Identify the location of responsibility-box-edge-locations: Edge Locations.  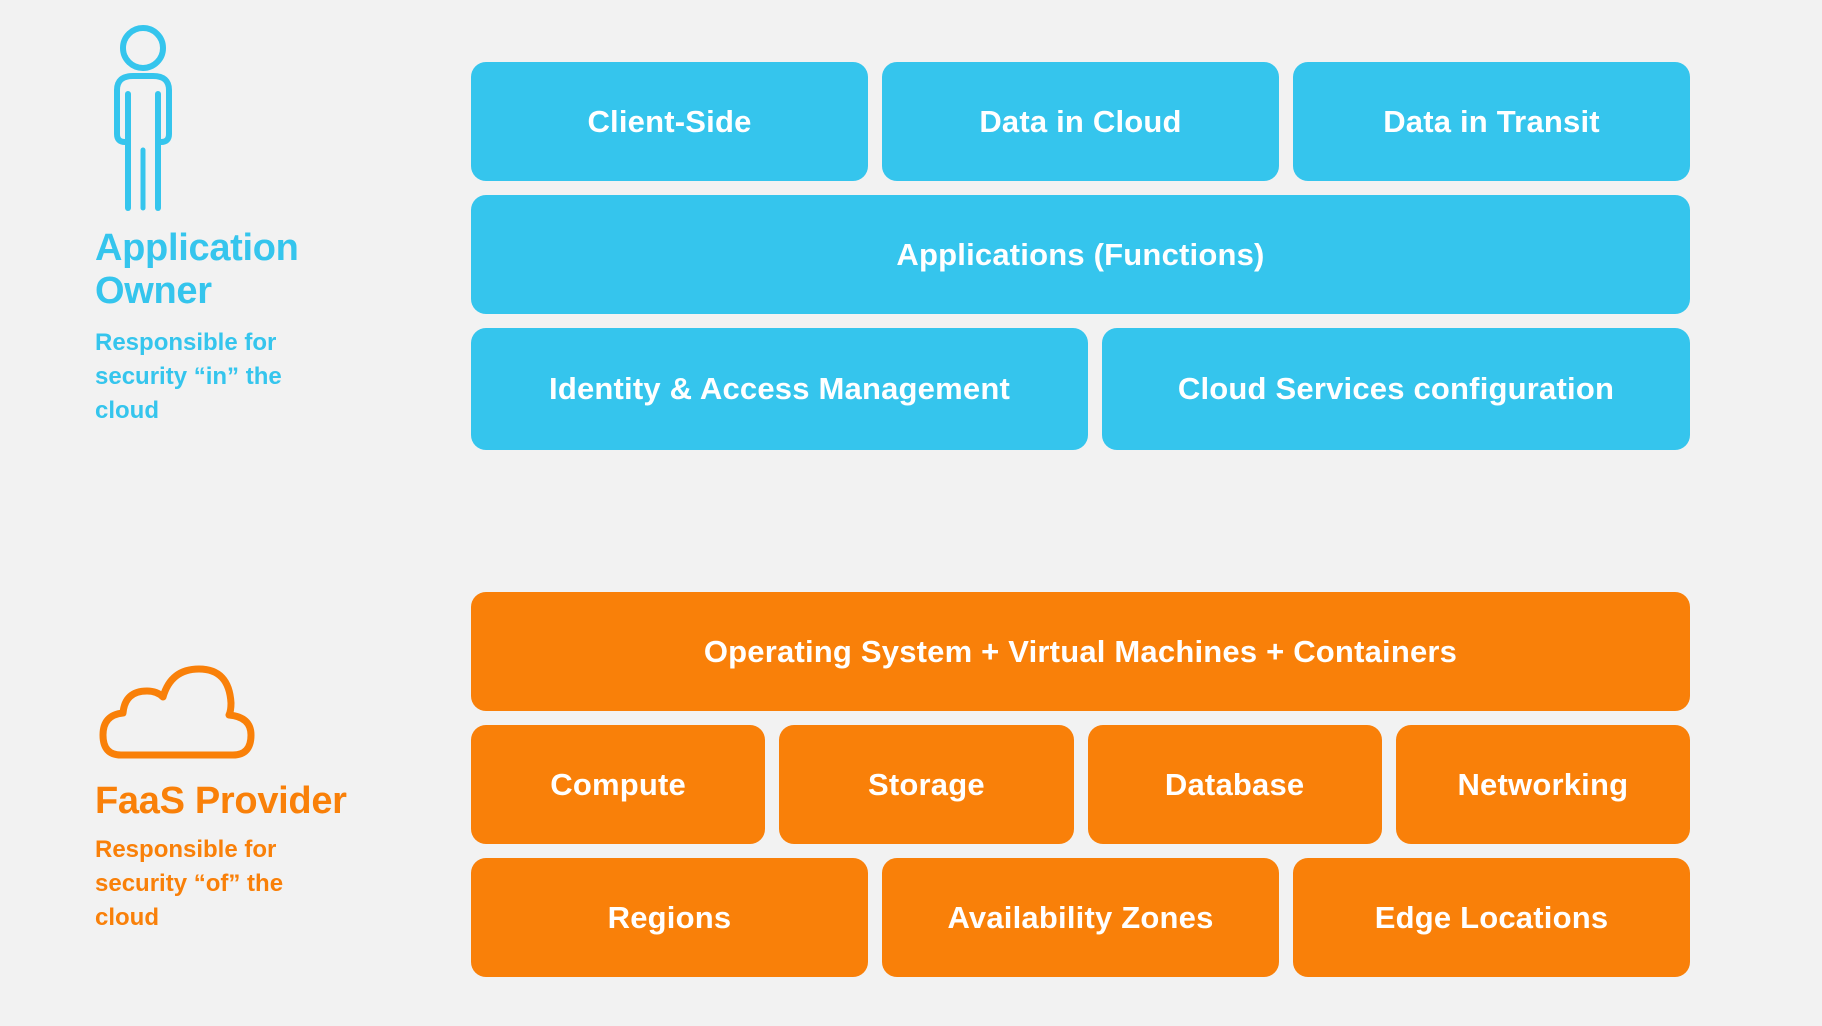
(1491, 917).